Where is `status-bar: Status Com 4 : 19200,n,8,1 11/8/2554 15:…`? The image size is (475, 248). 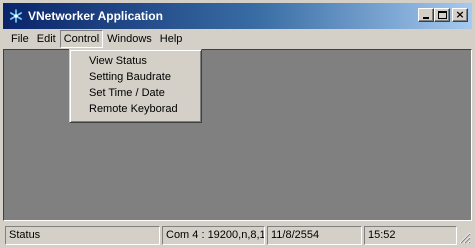 status-bar: Status Com 4 : 19200,n,8,1 11/8/2554 15:… is located at coordinates (237, 235).